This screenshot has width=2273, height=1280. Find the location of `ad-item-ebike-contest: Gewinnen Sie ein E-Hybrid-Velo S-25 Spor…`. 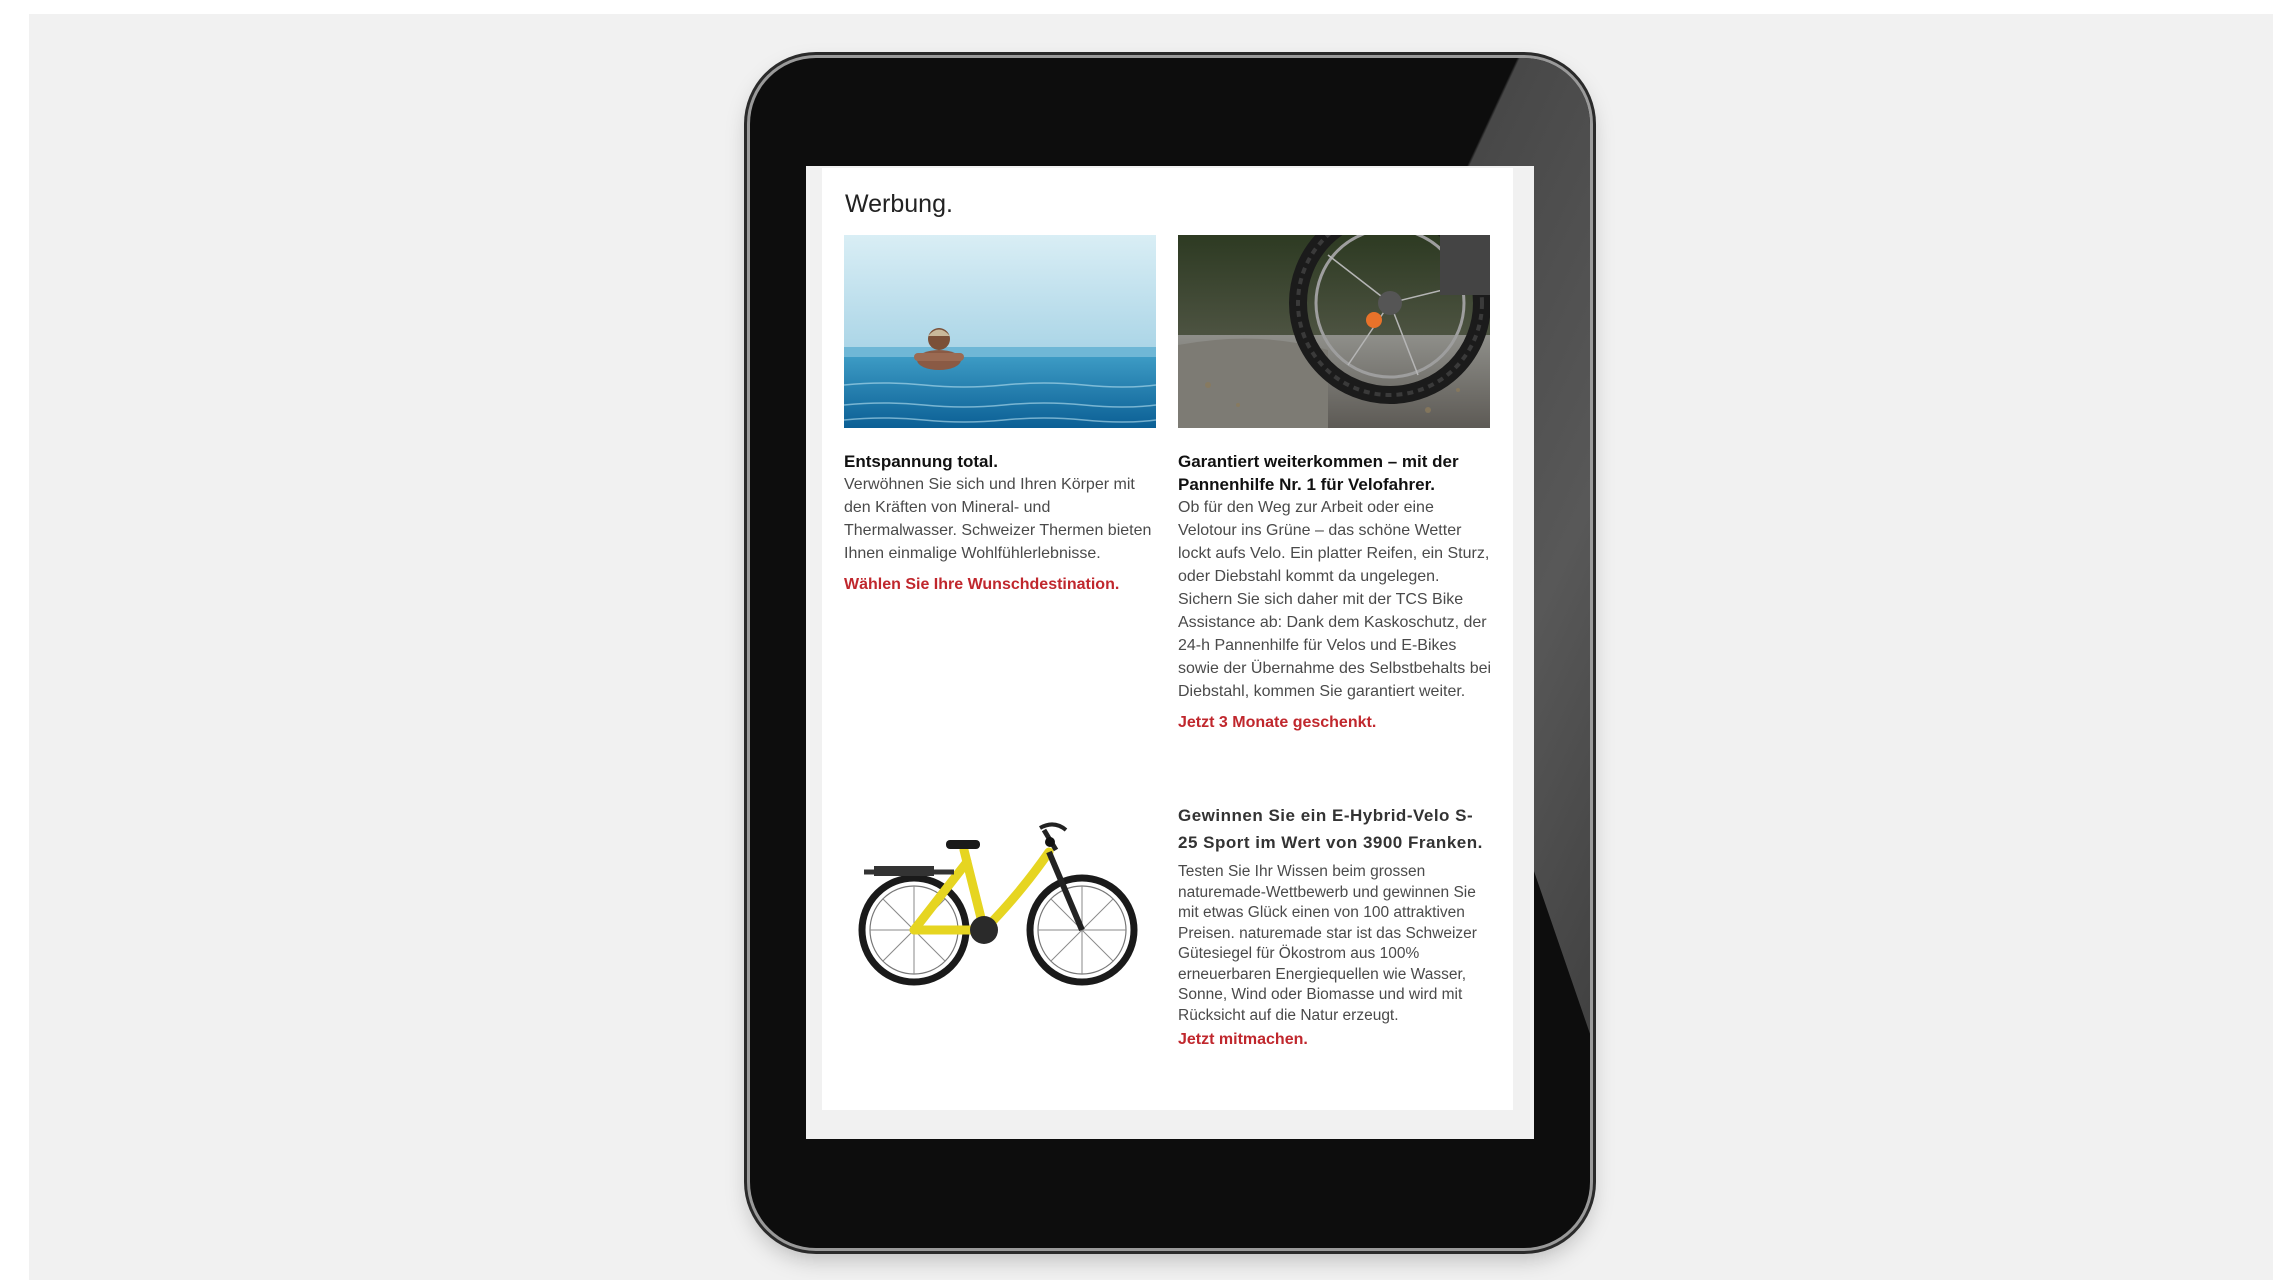

ad-item-ebike-contest: Gewinnen Sie ein E-Hybrid-Velo S-25 Spor… is located at coordinates (1335, 926).